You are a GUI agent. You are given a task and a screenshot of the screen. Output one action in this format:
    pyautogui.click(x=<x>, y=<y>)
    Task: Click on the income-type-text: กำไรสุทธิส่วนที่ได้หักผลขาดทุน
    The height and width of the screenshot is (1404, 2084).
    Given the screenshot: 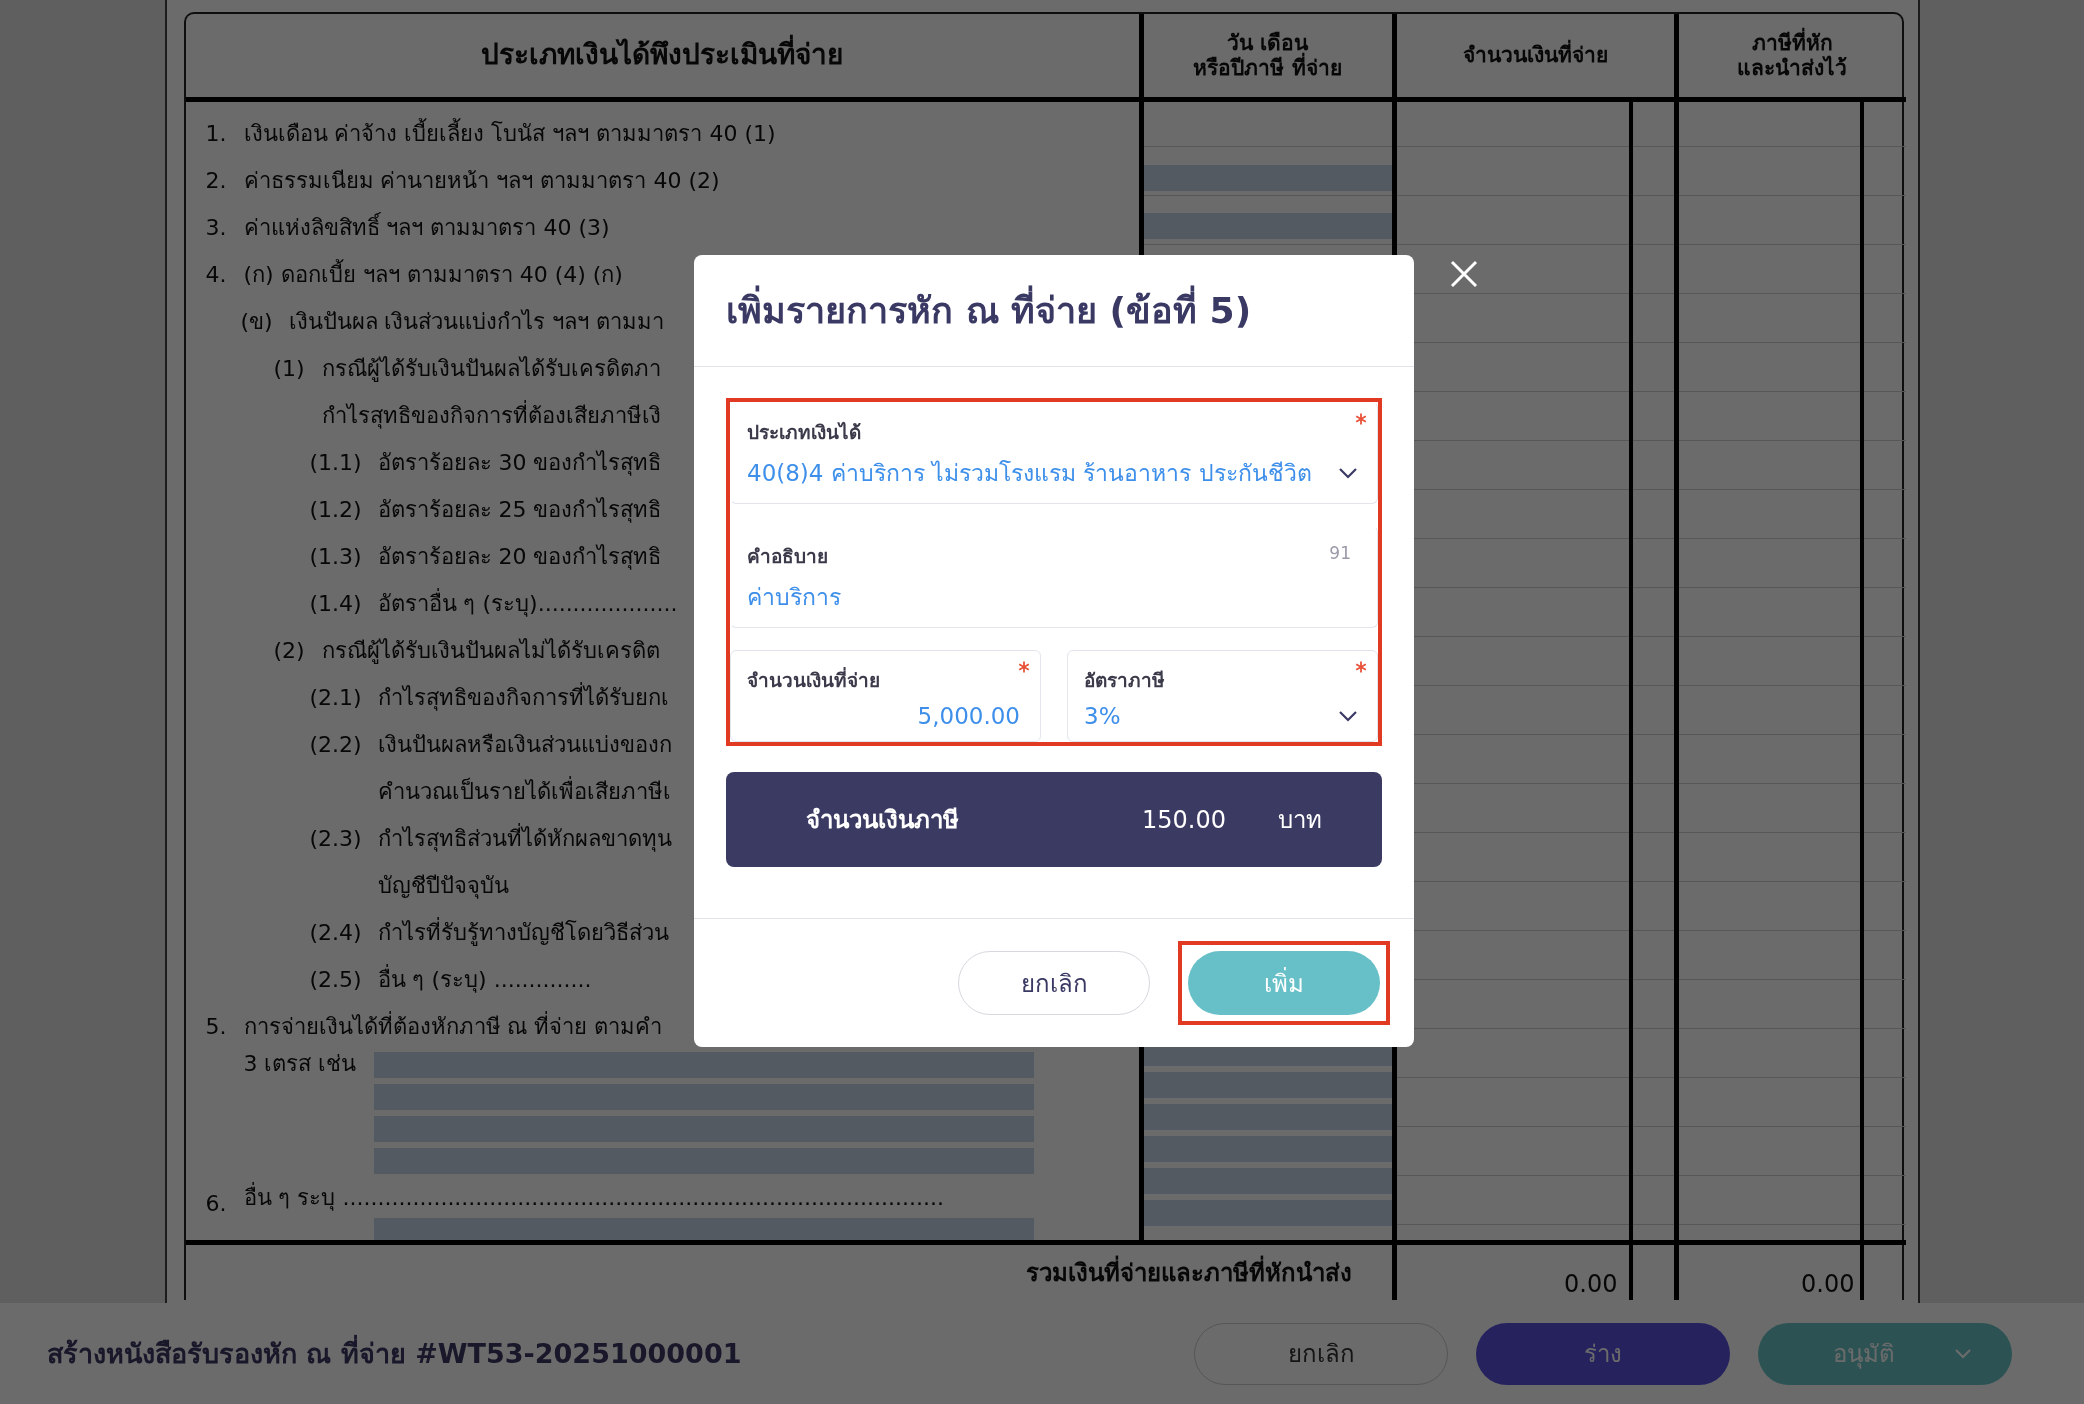 What is the action you would take?
    pyautogui.click(x=524, y=838)
    